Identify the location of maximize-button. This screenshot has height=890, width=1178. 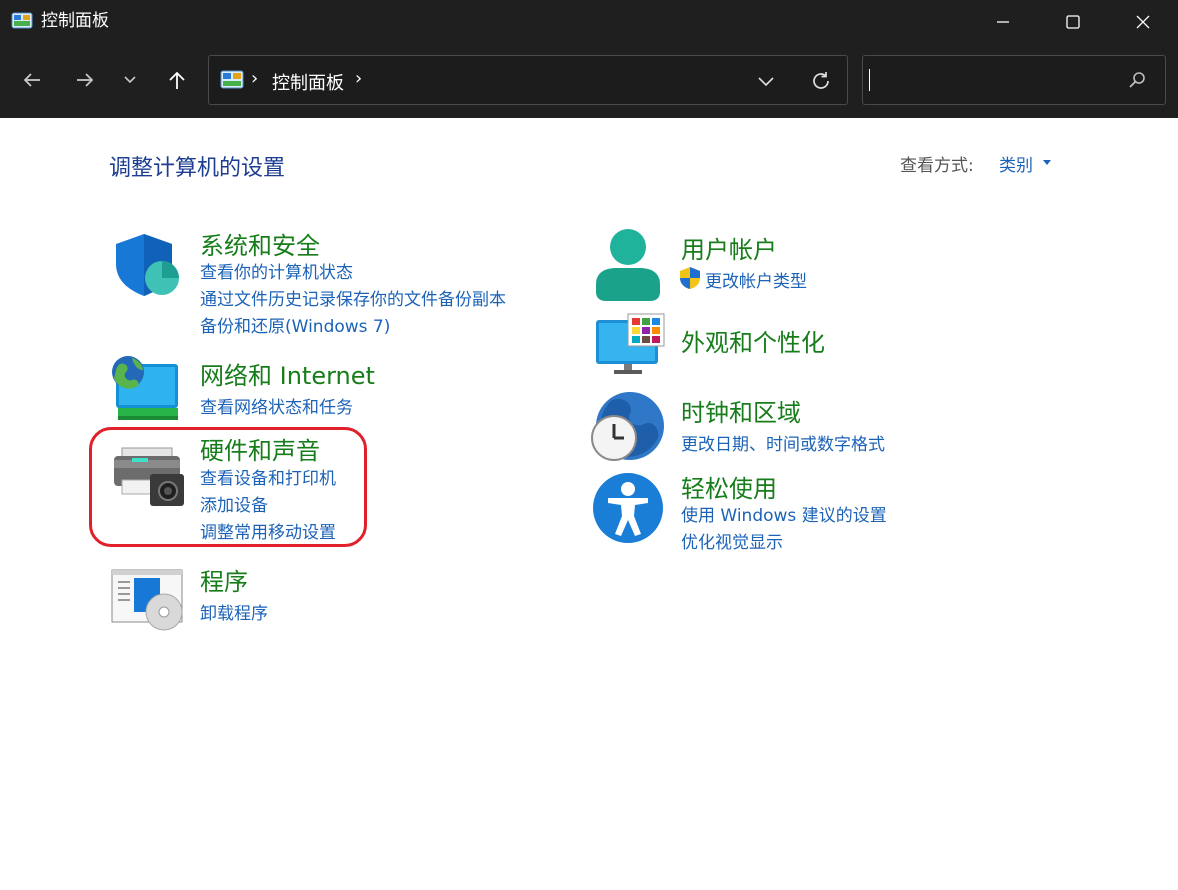
(1073, 22).